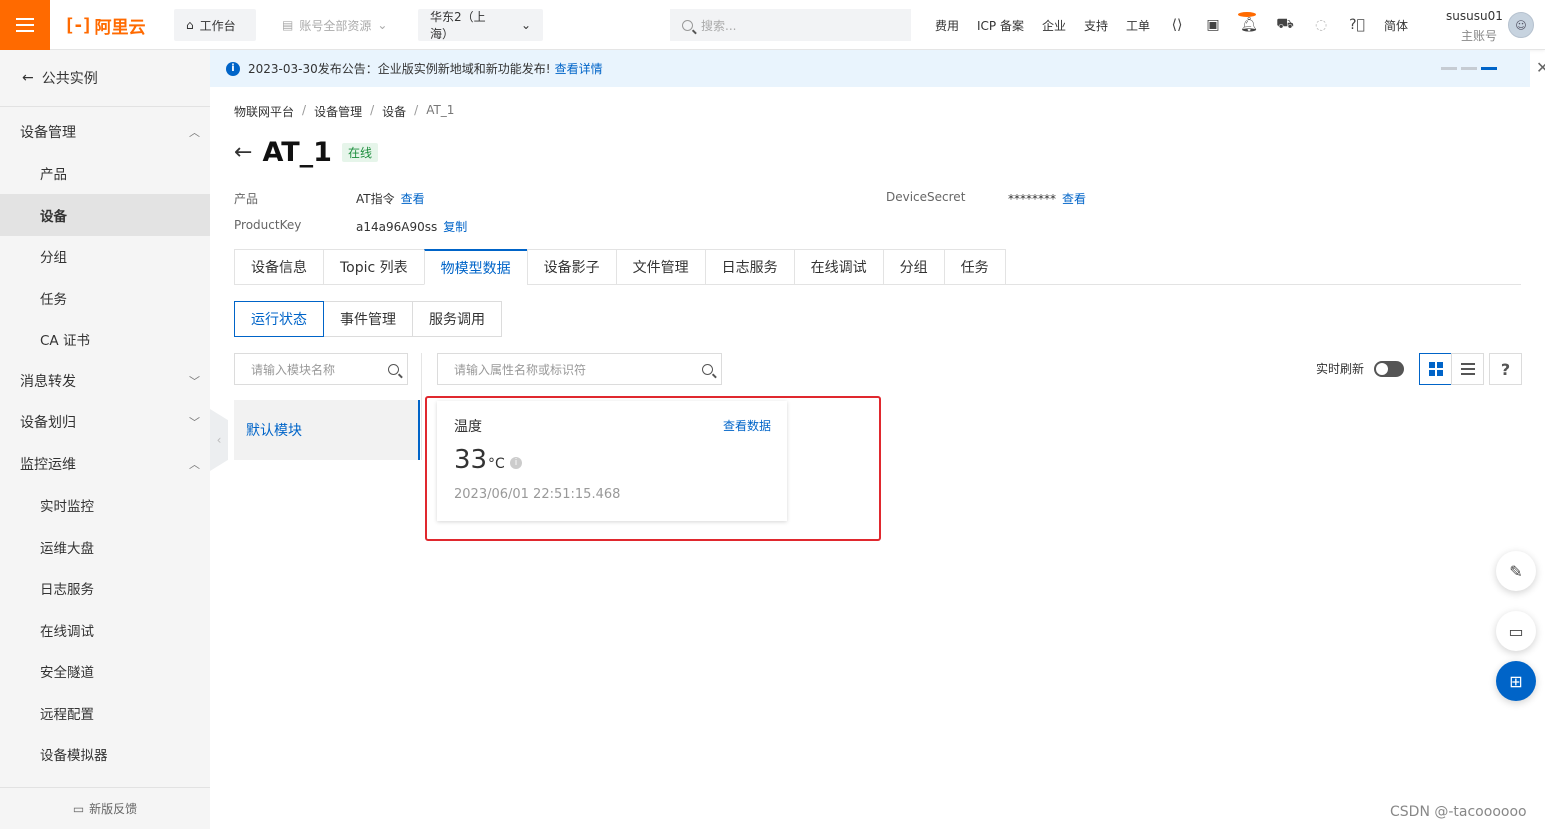 The height and width of the screenshot is (829, 1545). Describe the element at coordinates (243, 152) in the screenshot. I see `back-arrow-icon: ←` at that location.